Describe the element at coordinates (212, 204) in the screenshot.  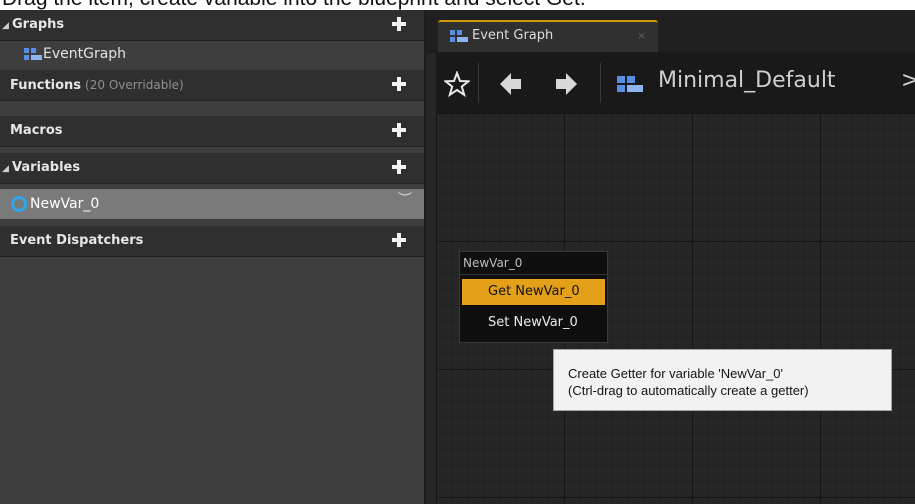
I see `variable-item-newvar-0: NewVar_0 ︶` at that location.